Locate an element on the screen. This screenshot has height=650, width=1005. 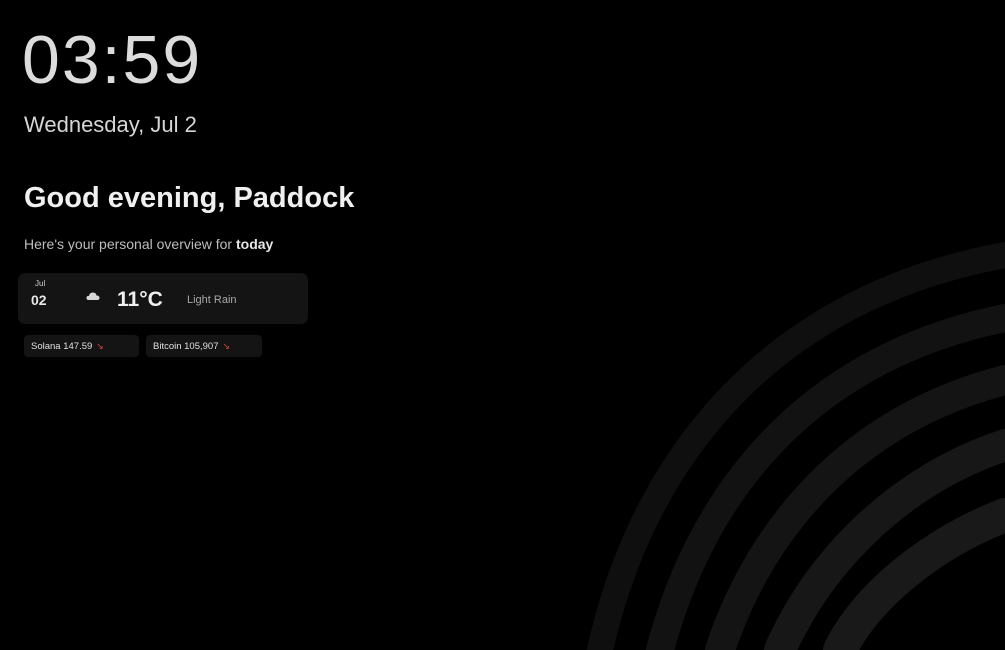
clock-date: Wednesday, Jul 2 is located at coordinates (110, 124).